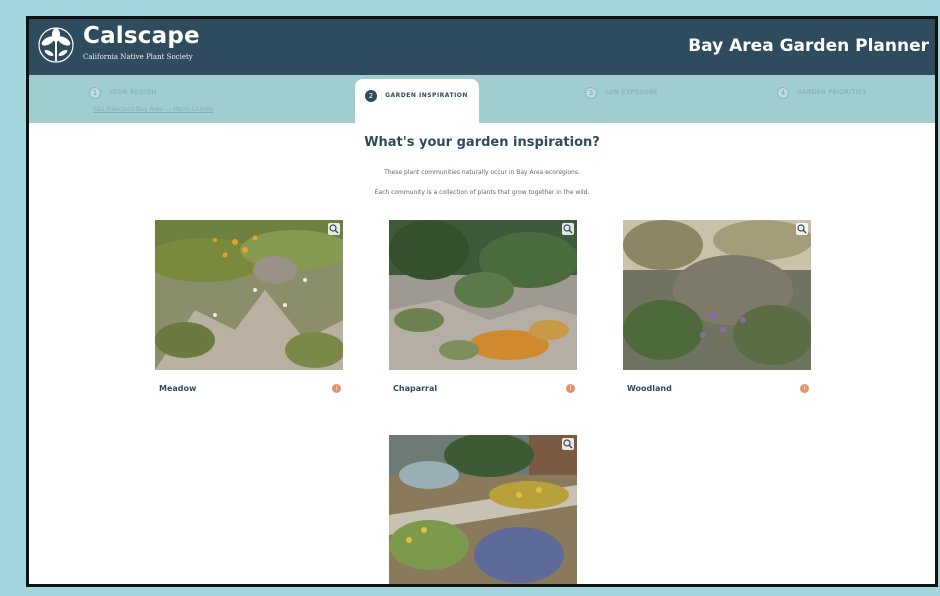  What do you see at coordinates (426, 95) in the screenshot?
I see `step-label: GARDEN INSPIRATION` at bounding box center [426, 95].